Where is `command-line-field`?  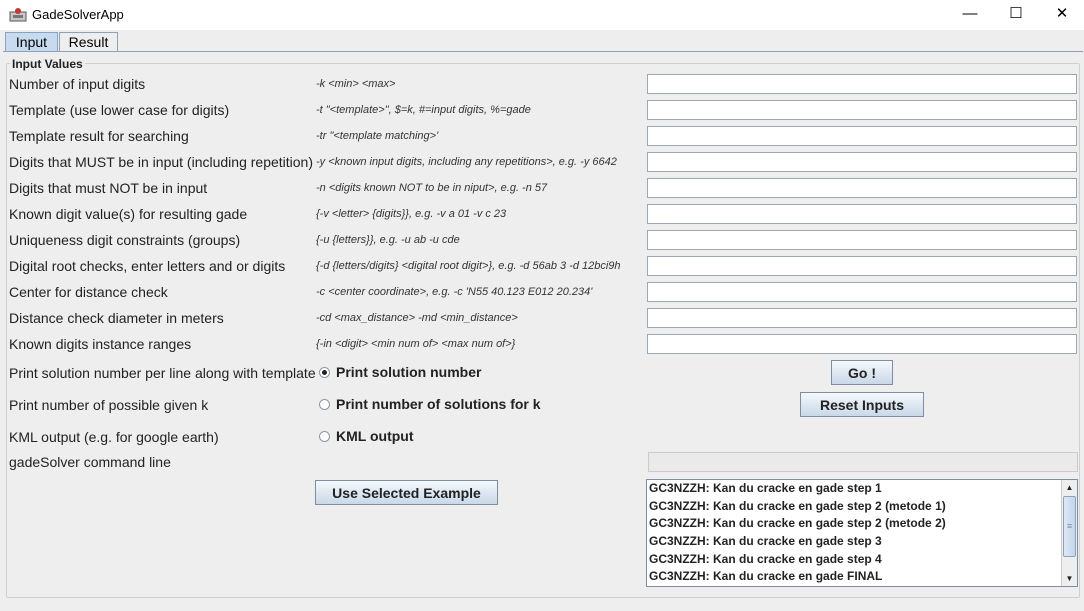
command-line-field is located at coordinates (863, 462).